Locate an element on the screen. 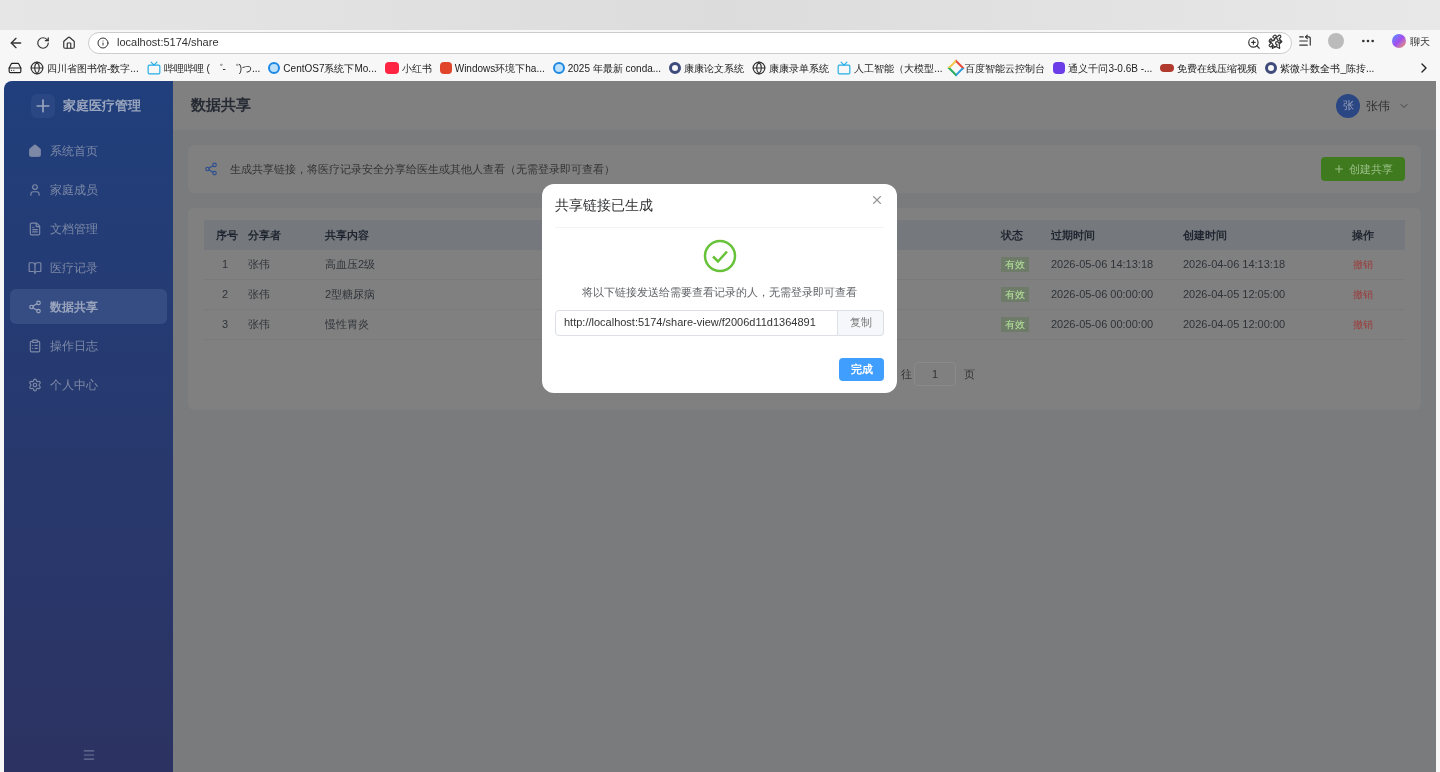 The height and width of the screenshot is (772, 1440). info-text: 生成共享链接，将医疗记录安全分享给医生或其他人查看（无需登录即可查看） is located at coordinates (422, 169).